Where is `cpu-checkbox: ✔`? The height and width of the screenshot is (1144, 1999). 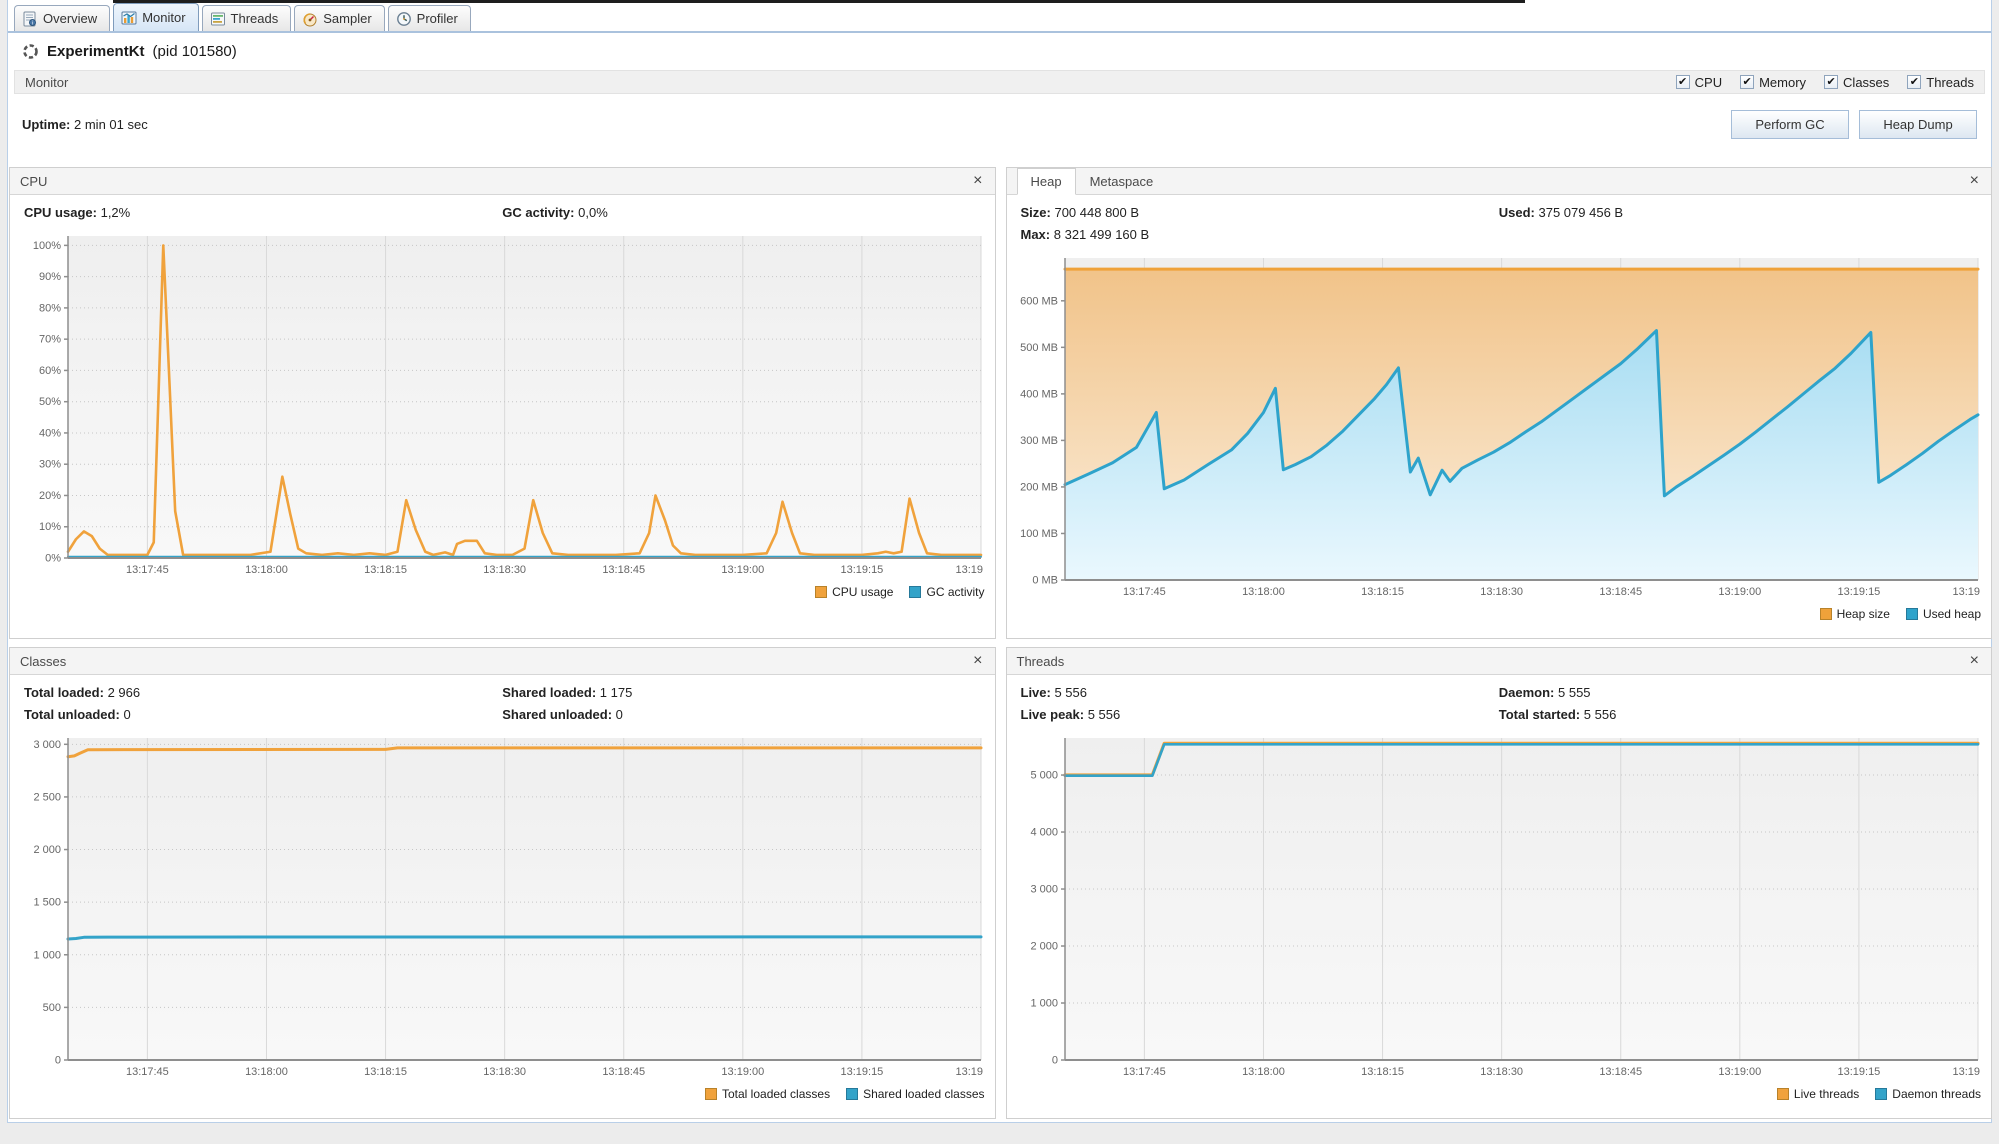
cpu-checkbox: ✔ is located at coordinates (1682, 82).